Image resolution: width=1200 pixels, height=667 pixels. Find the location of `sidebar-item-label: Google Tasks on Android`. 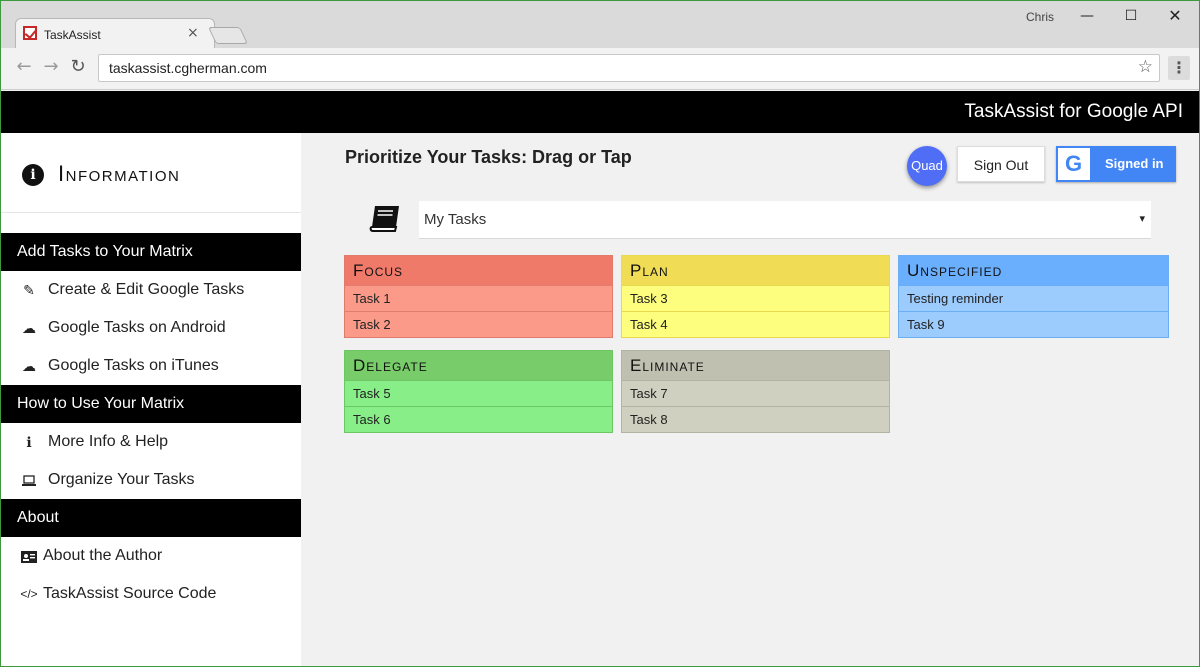

sidebar-item-label: Google Tasks on Android is located at coordinates (137, 328).